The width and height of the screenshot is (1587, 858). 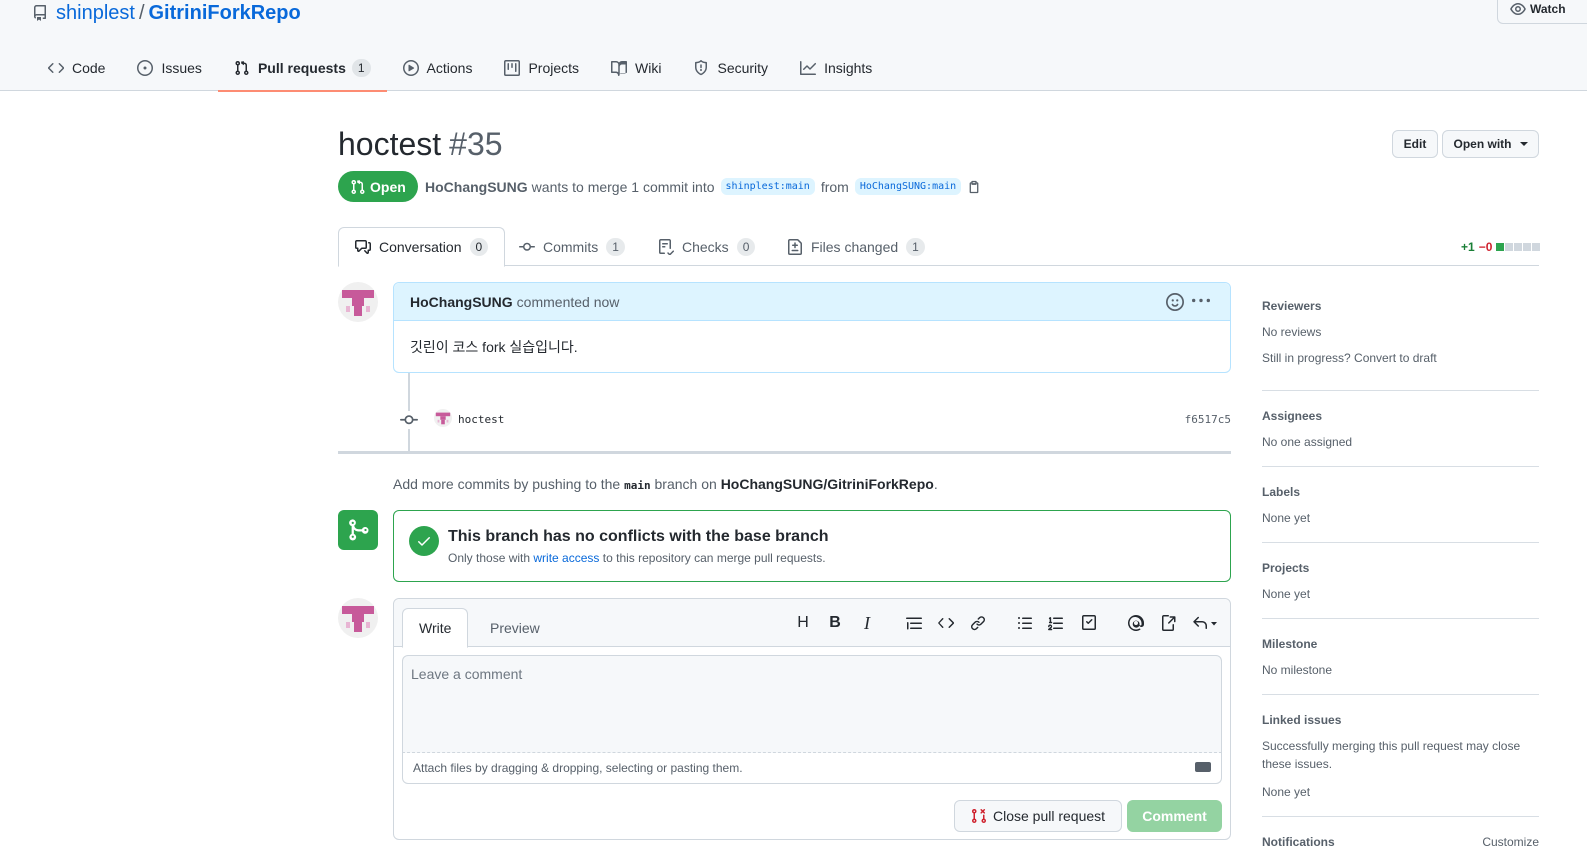 What do you see at coordinates (1400, 514) in the screenshot?
I see `sidebar-labels: Labels None yet` at bounding box center [1400, 514].